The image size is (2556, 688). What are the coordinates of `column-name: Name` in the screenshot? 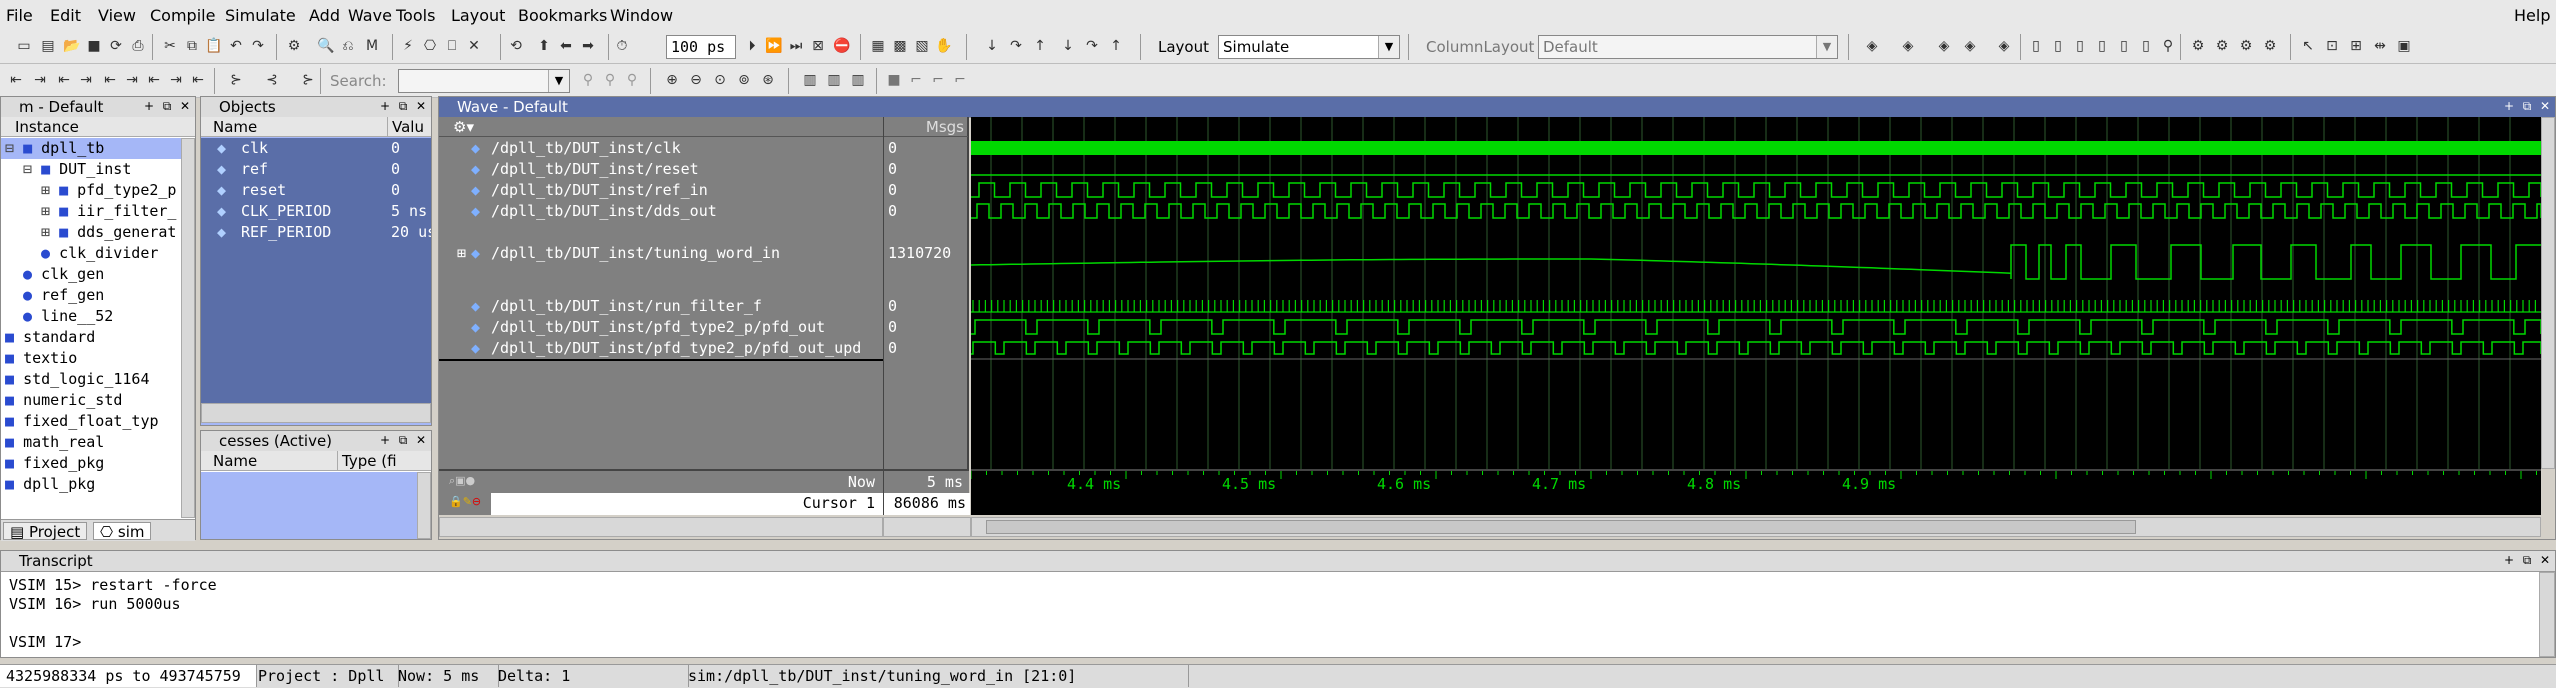 It's located at (235, 127).